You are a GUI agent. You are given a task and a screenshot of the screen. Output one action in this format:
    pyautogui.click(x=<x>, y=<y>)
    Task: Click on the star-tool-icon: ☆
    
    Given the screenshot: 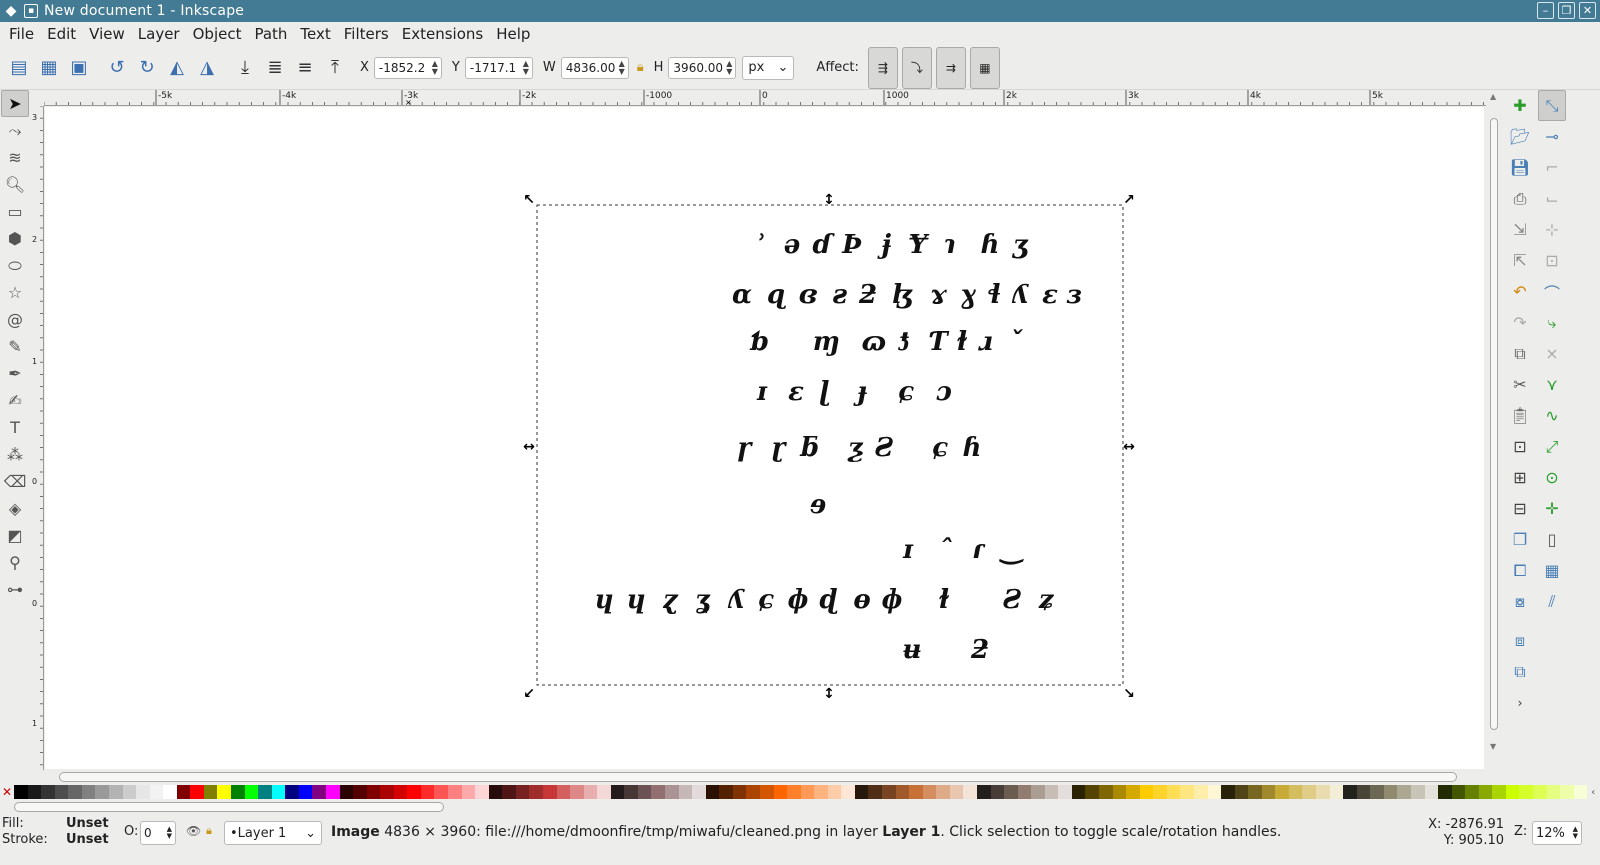 What is the action you would take?
    pyautogui.click(x=15, y=292)
    